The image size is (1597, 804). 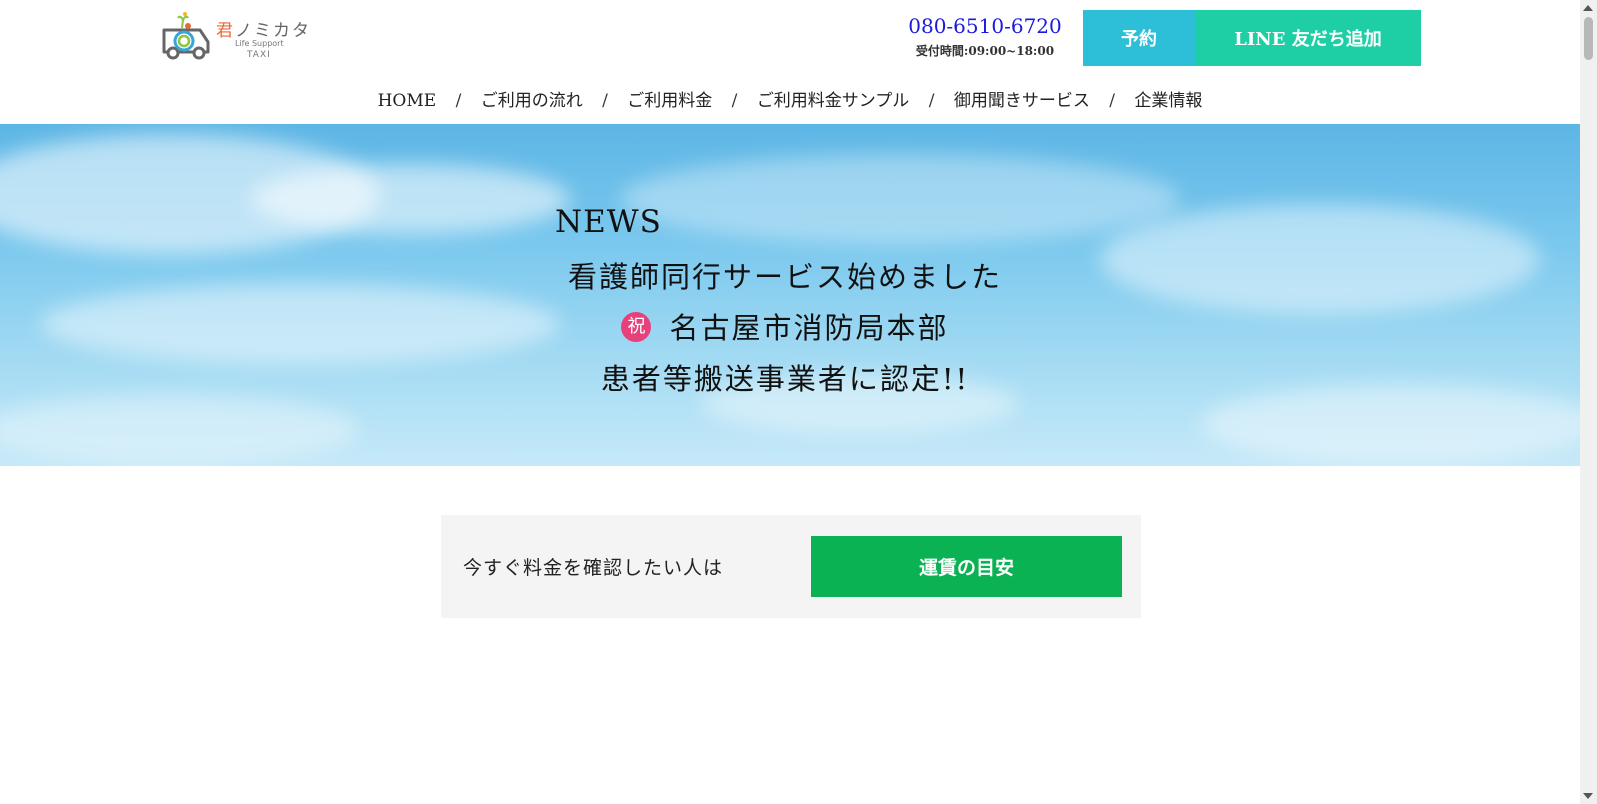 I want to click on fare-check-panel: 今すぐ料金を確認したい人は 運賃の目安, so click(x=791, y=566).